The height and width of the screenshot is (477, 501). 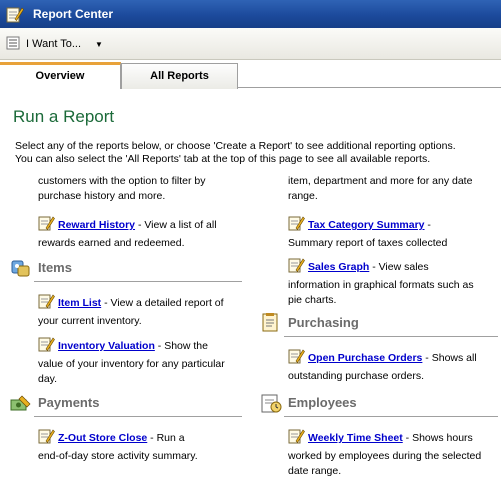 What do you see at coordinates (55, 267) in the screenshot?
I see `section-title: Items` at bounding box center [55, 267].